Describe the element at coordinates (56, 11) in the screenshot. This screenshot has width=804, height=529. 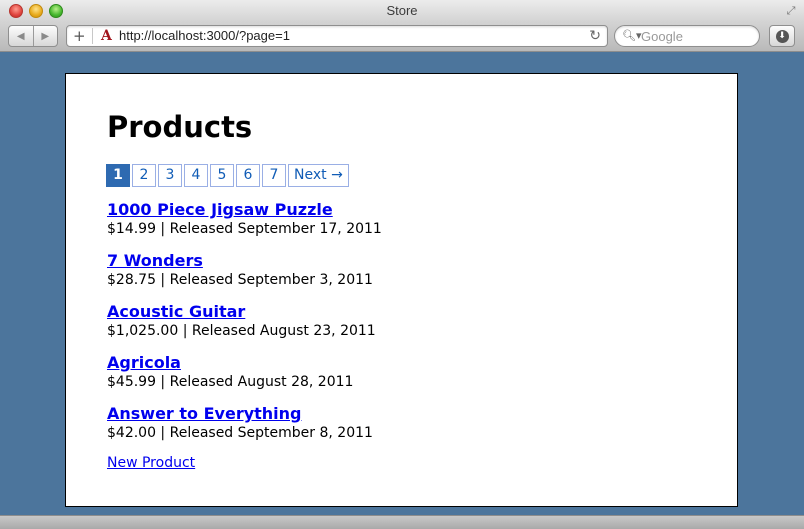
I see `zoom-window-button` at that location.